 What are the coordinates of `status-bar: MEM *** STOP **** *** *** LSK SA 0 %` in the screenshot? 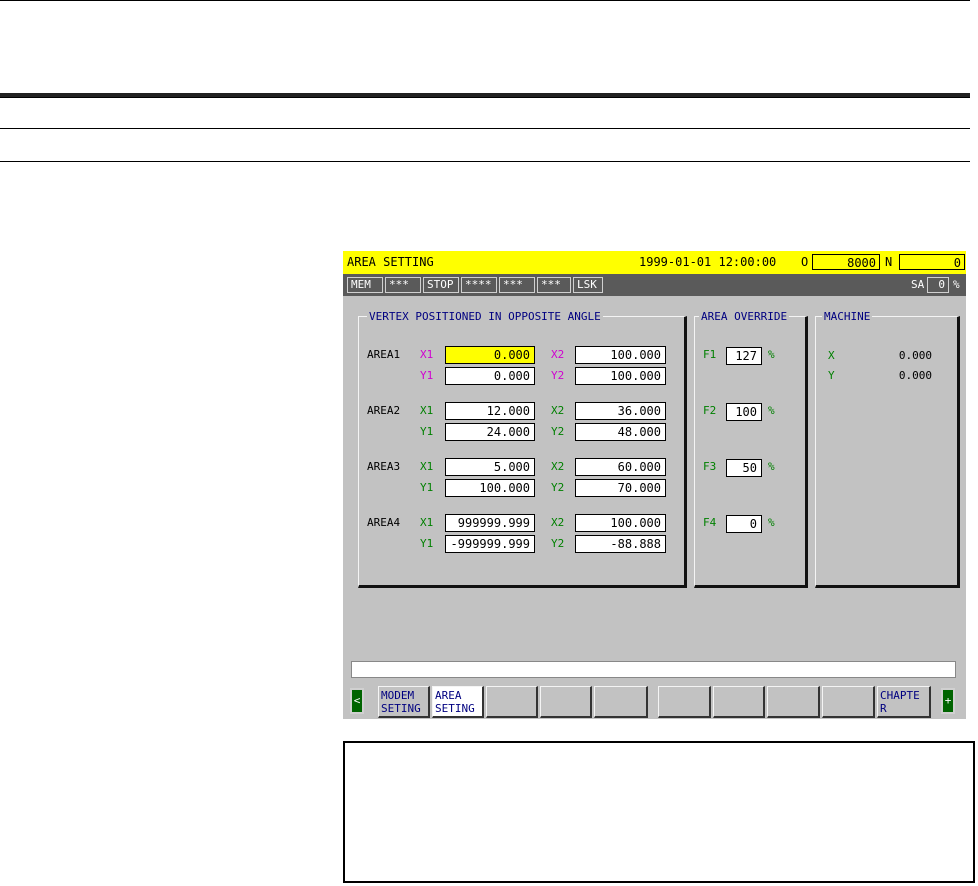 It's located at (654, 285).